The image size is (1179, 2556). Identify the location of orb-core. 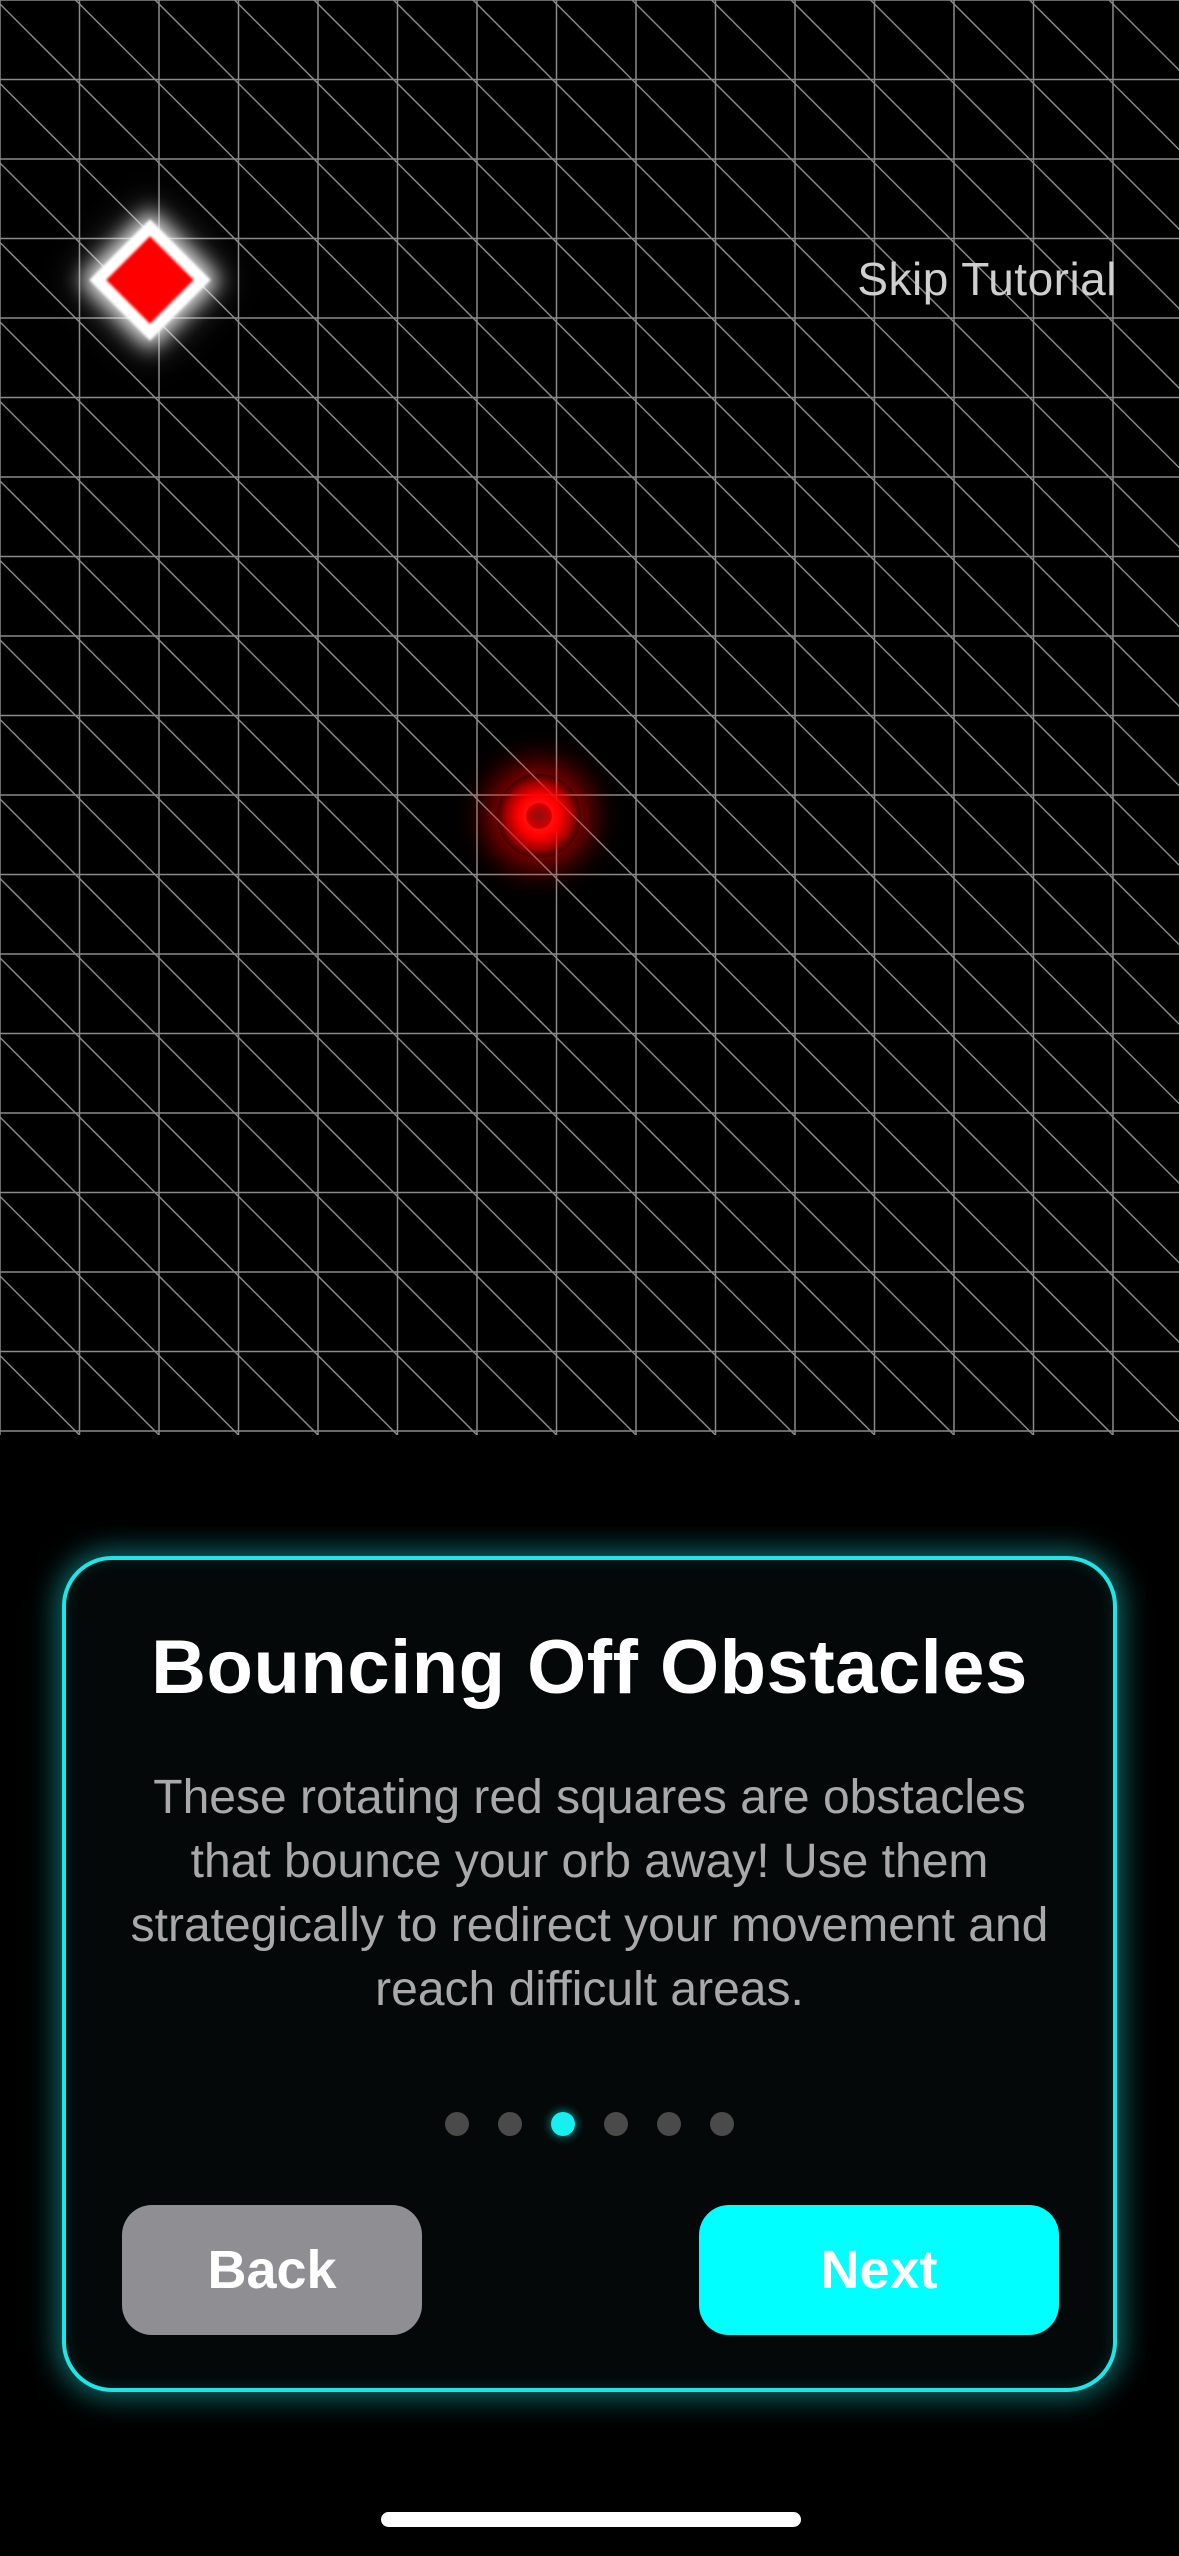
(539, 816).